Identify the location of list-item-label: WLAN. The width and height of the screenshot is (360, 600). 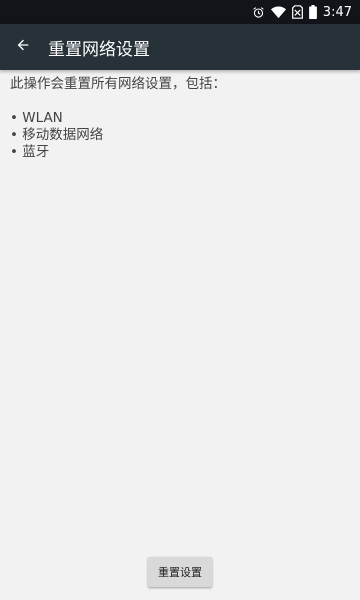
(42, 118).